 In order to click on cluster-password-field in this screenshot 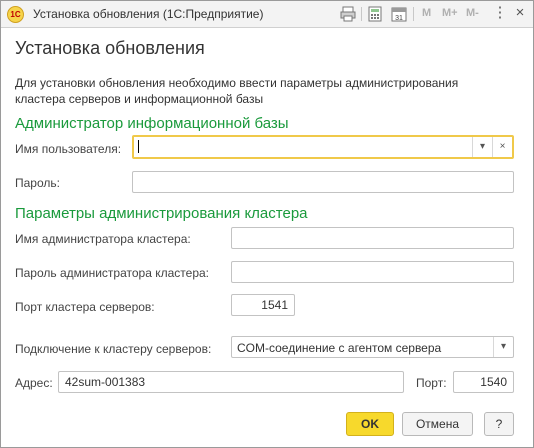, I will do `click(372, 272)`.